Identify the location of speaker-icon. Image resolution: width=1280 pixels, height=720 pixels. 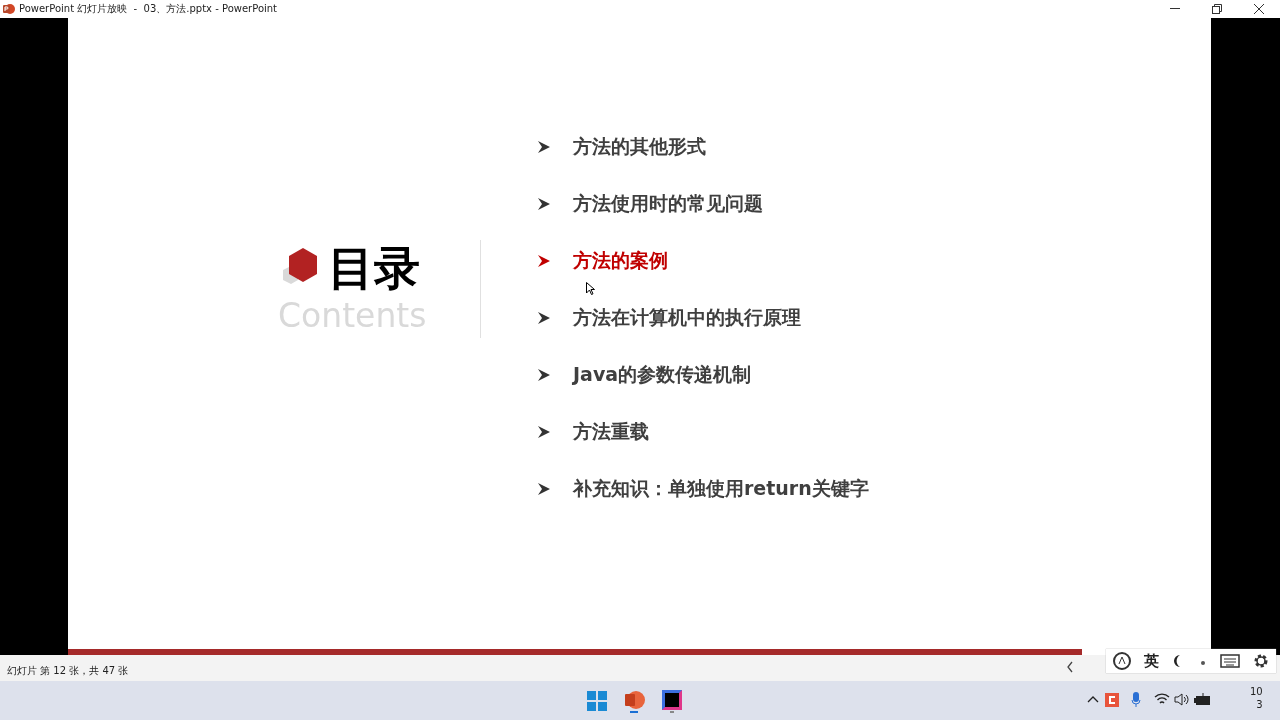
(1182, 699).